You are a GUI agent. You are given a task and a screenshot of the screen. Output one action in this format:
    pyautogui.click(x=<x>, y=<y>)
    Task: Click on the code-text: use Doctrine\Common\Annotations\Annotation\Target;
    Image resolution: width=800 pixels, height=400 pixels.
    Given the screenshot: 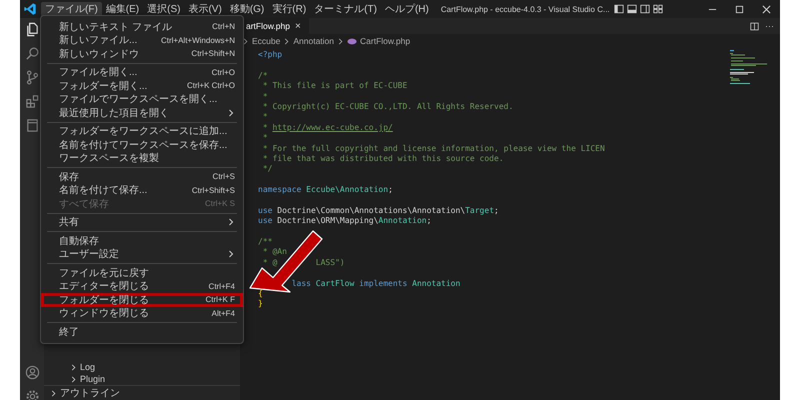 What is the action you would take?
    pyautogui.click(x=378, y=211)
    